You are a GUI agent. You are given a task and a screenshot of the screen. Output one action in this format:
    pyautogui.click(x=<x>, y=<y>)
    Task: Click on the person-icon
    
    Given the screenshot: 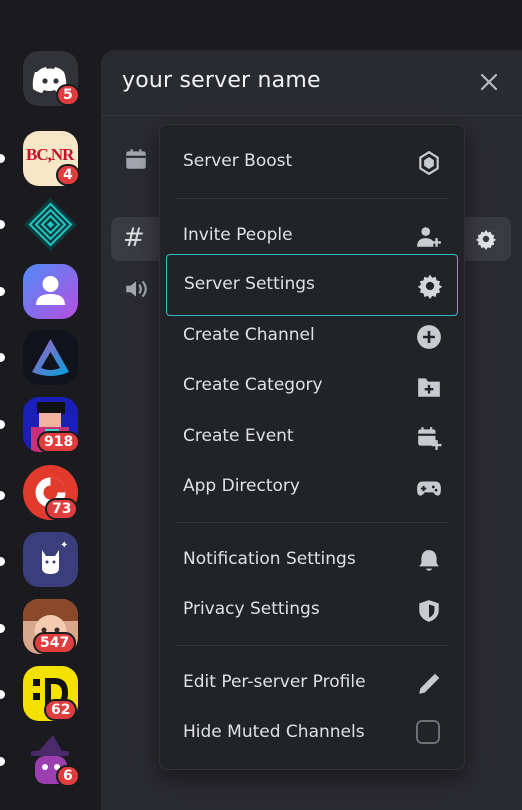 What is the action you would take?
    pyautogui.click(x=50, y=290)
    